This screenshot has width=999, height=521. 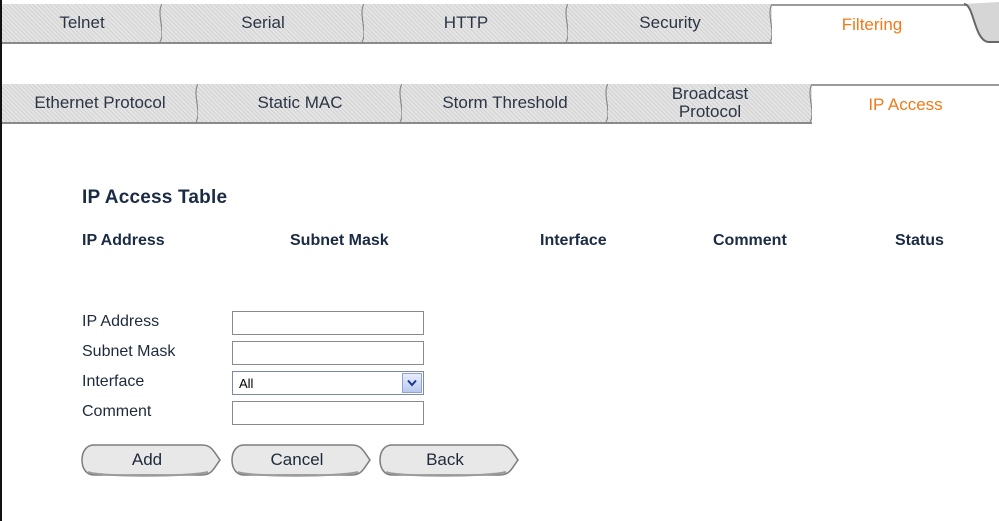 I want to click on tab-static-mac: Static MAC, so click(x=300, y=104).